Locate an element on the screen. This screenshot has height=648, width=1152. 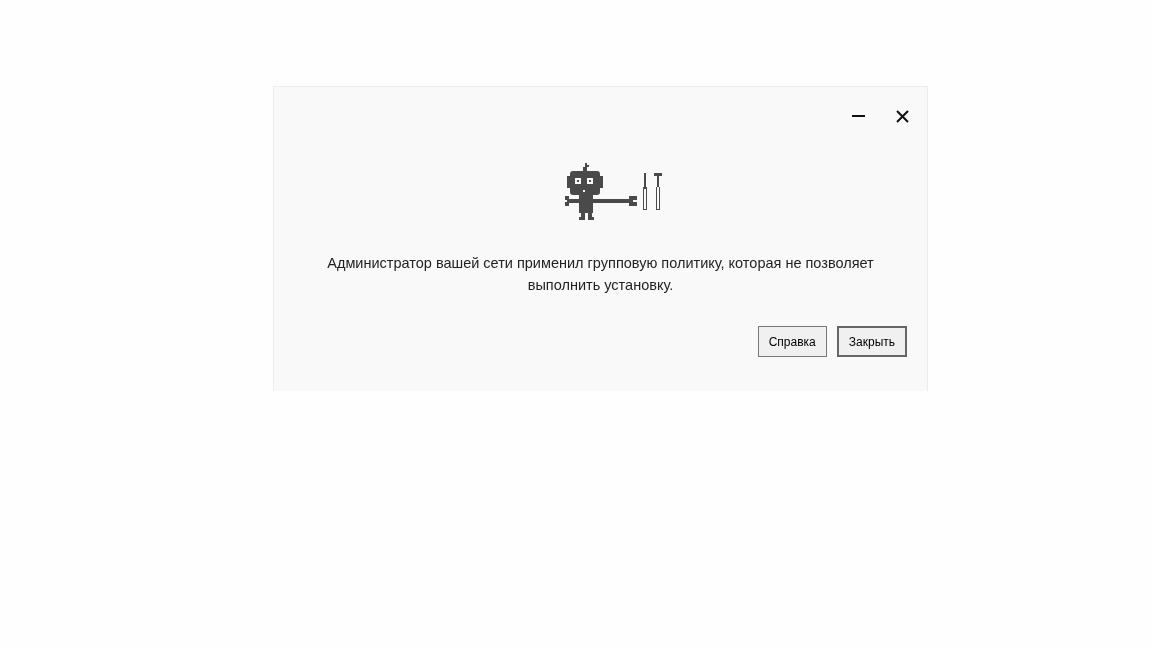
minimize-icon is located at coordinates (858, 116).